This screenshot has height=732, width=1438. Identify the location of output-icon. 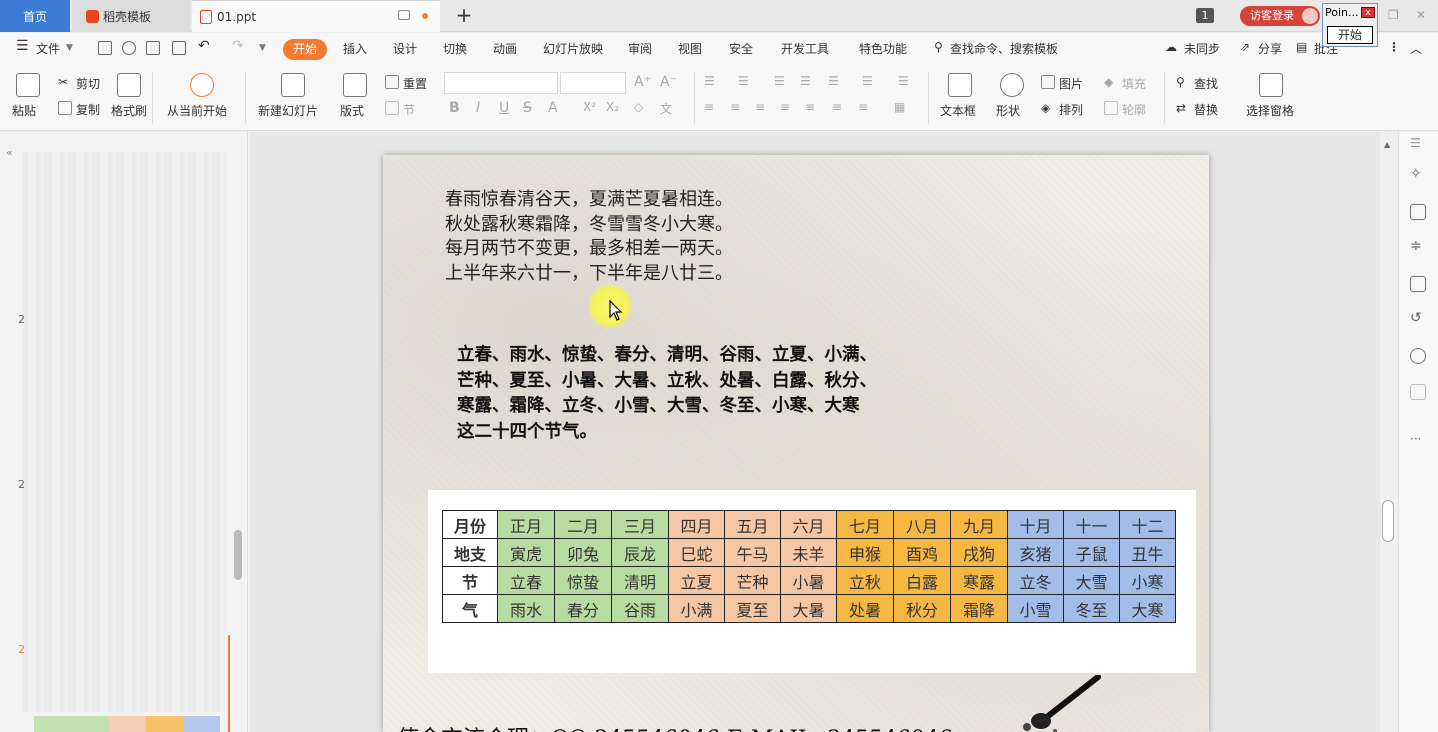
(129, 48).